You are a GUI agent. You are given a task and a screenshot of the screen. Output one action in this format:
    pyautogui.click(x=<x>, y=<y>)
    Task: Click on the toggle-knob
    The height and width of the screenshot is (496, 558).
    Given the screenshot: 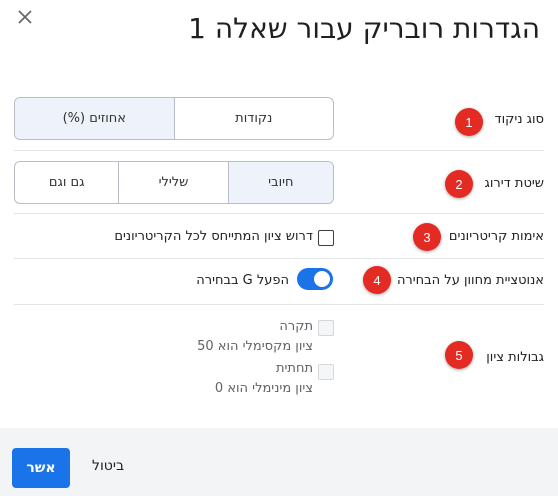 What is the action you would take?
    pyautogui.click(x=322, y=279)
    